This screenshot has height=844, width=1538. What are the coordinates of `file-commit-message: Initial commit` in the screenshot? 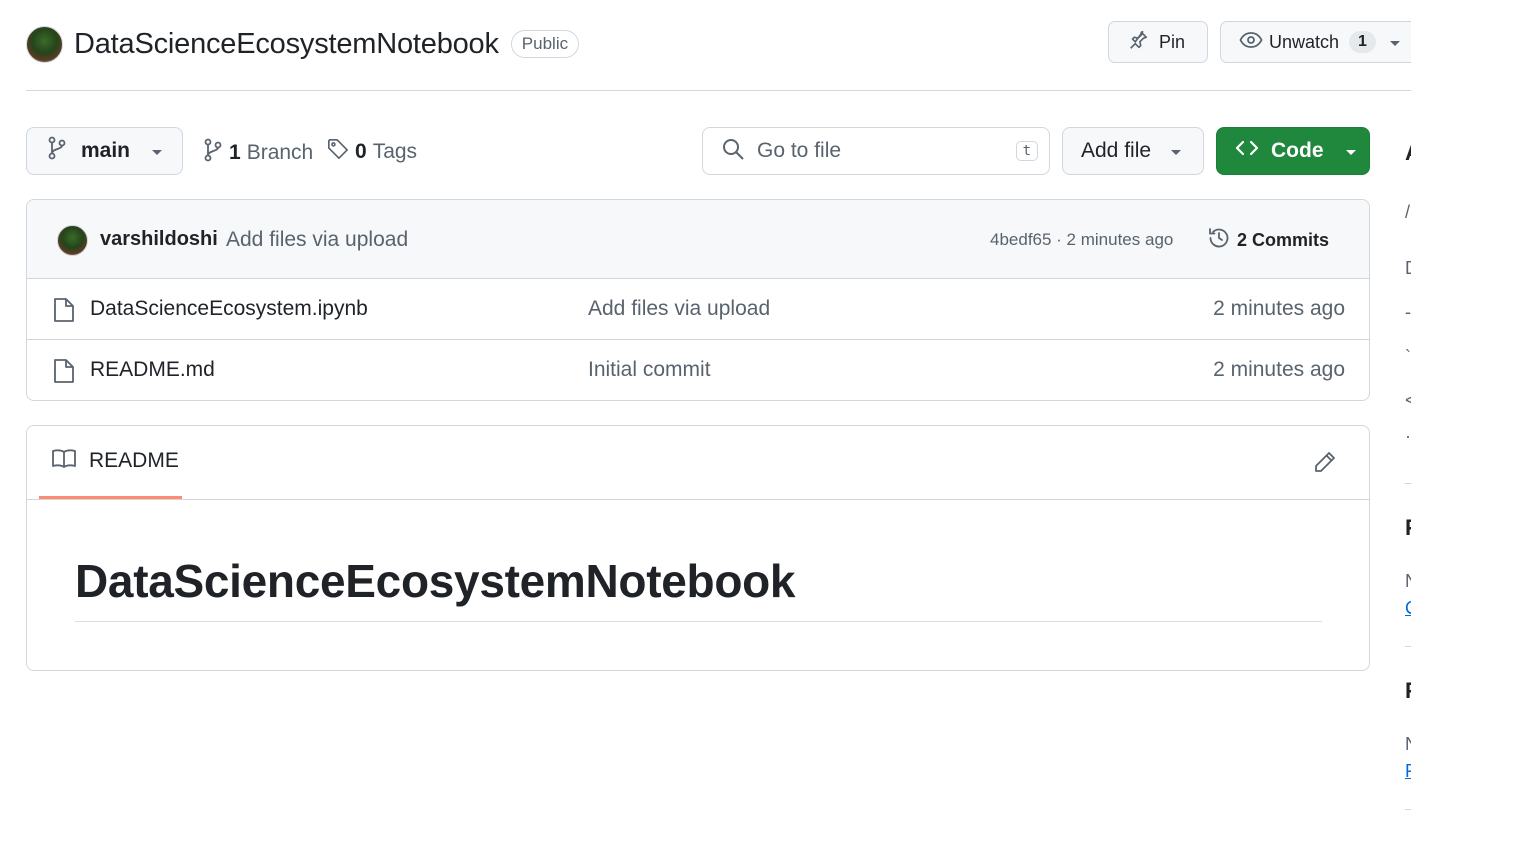 It's located at (649, 370).